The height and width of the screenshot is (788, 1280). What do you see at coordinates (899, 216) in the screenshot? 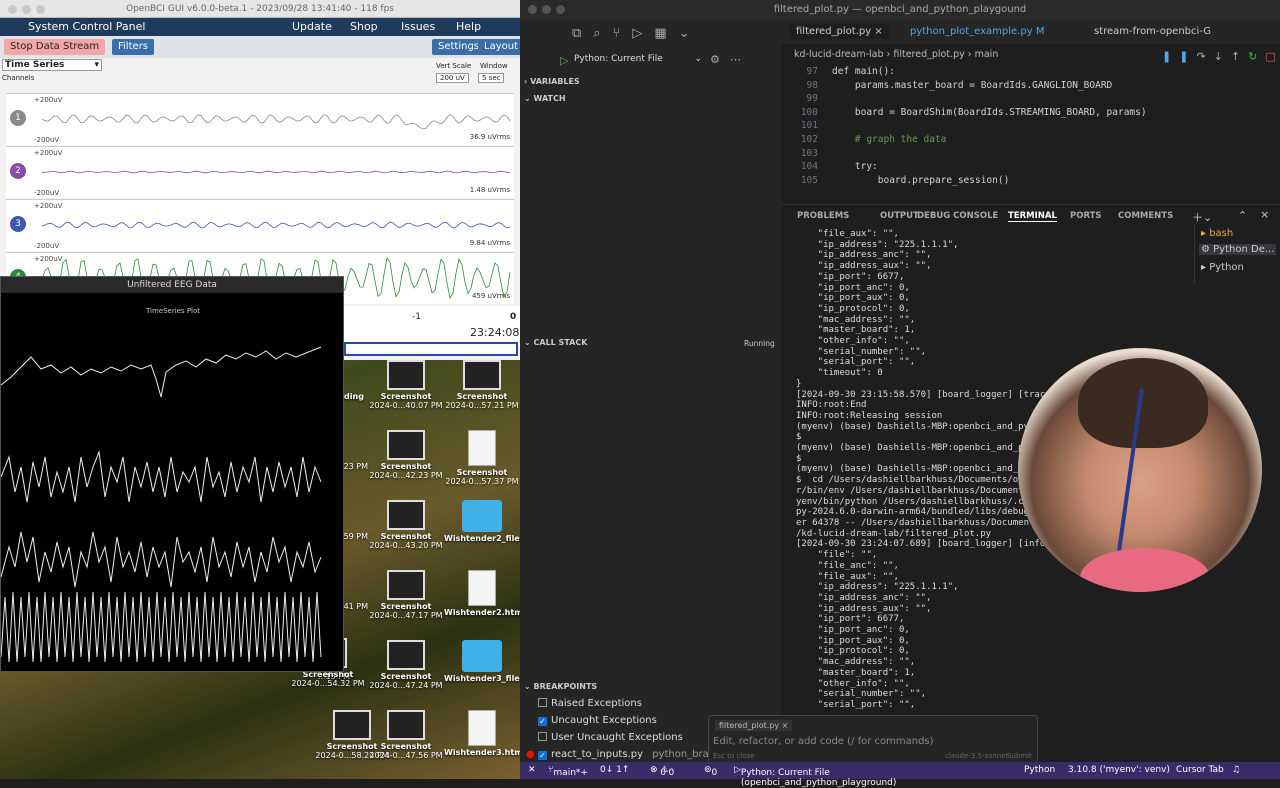
I see `panel-tab: OUTPUT` at bounding box center [899, 216].